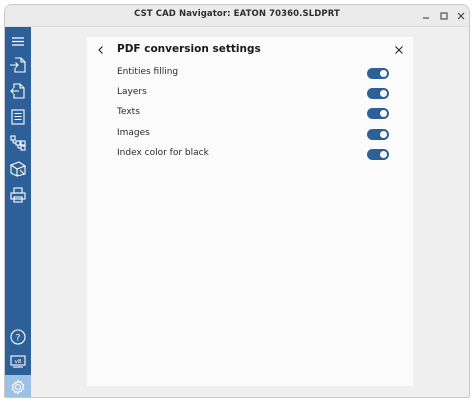  Describe the element at coordinates (253, 94) in the screenshot. I see `setting-row-layers: Layers` at that location.